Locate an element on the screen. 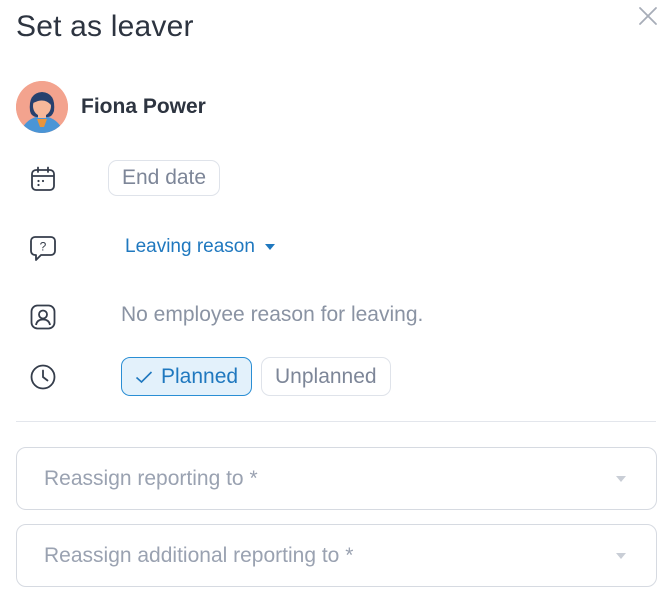 This screenshot has width=670, height=598. check-icon is located at coordinates (144, 376).